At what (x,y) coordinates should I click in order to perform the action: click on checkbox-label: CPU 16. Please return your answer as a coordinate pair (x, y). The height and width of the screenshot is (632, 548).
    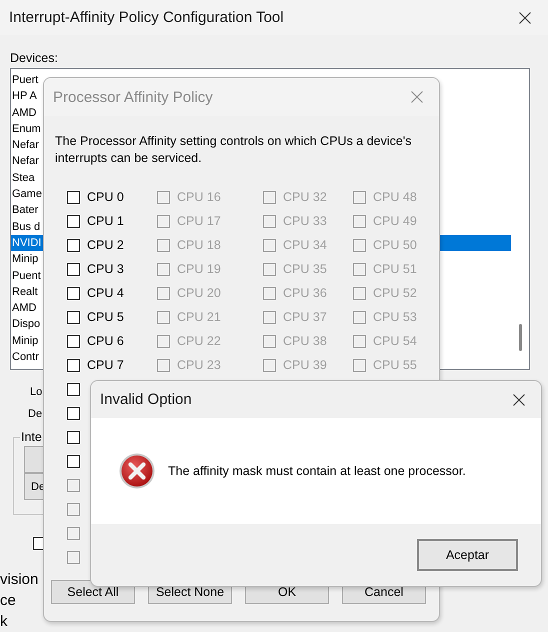
    Looking at the image, I should click on (199, 197).